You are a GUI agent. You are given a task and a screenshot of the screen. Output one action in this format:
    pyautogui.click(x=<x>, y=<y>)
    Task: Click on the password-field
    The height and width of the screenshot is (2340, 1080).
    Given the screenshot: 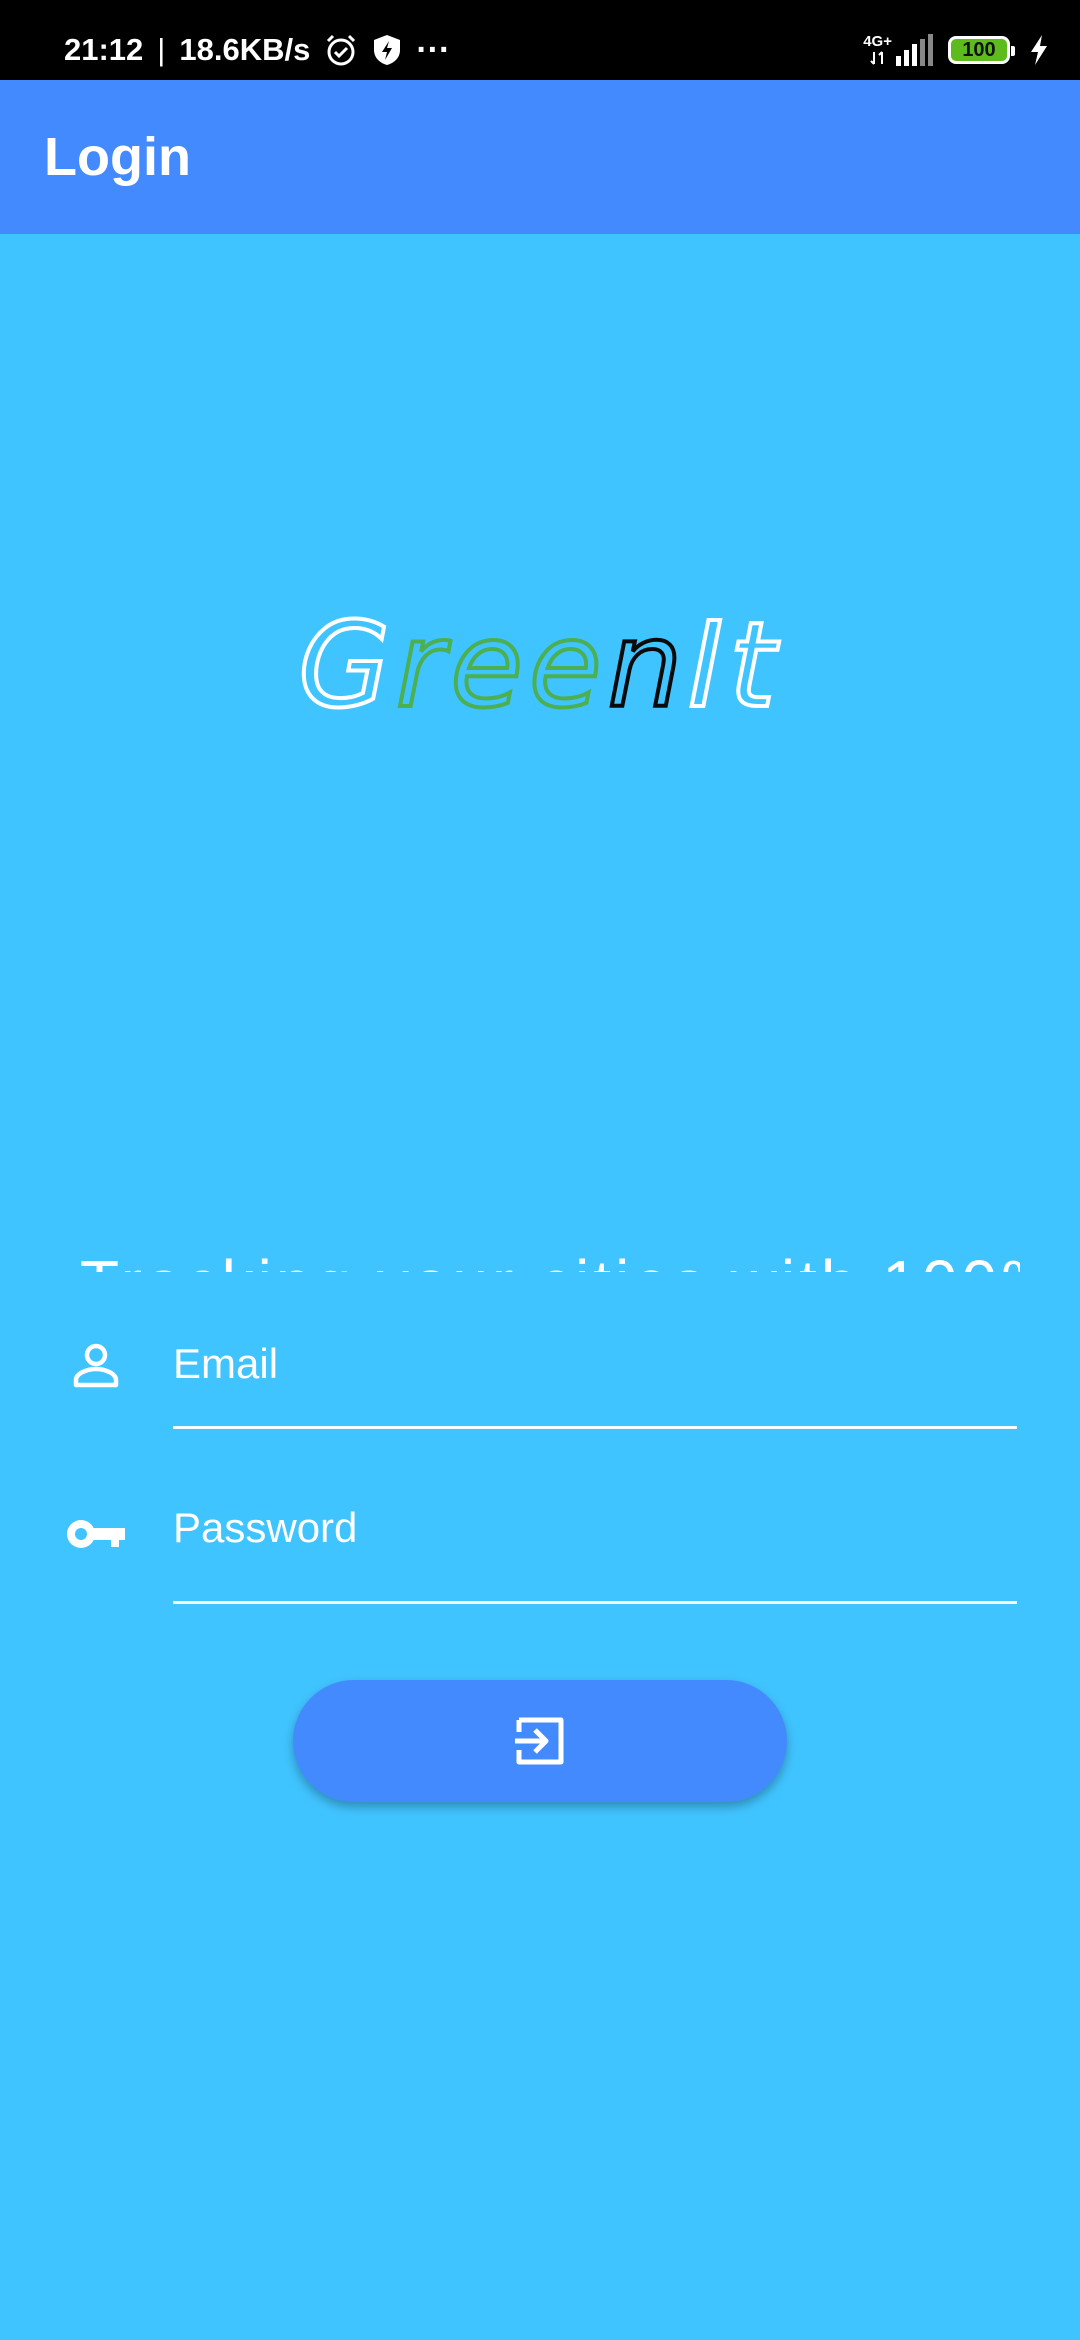 What is the action you would take?
    pyautogui.click(x=595, y=1528)
    